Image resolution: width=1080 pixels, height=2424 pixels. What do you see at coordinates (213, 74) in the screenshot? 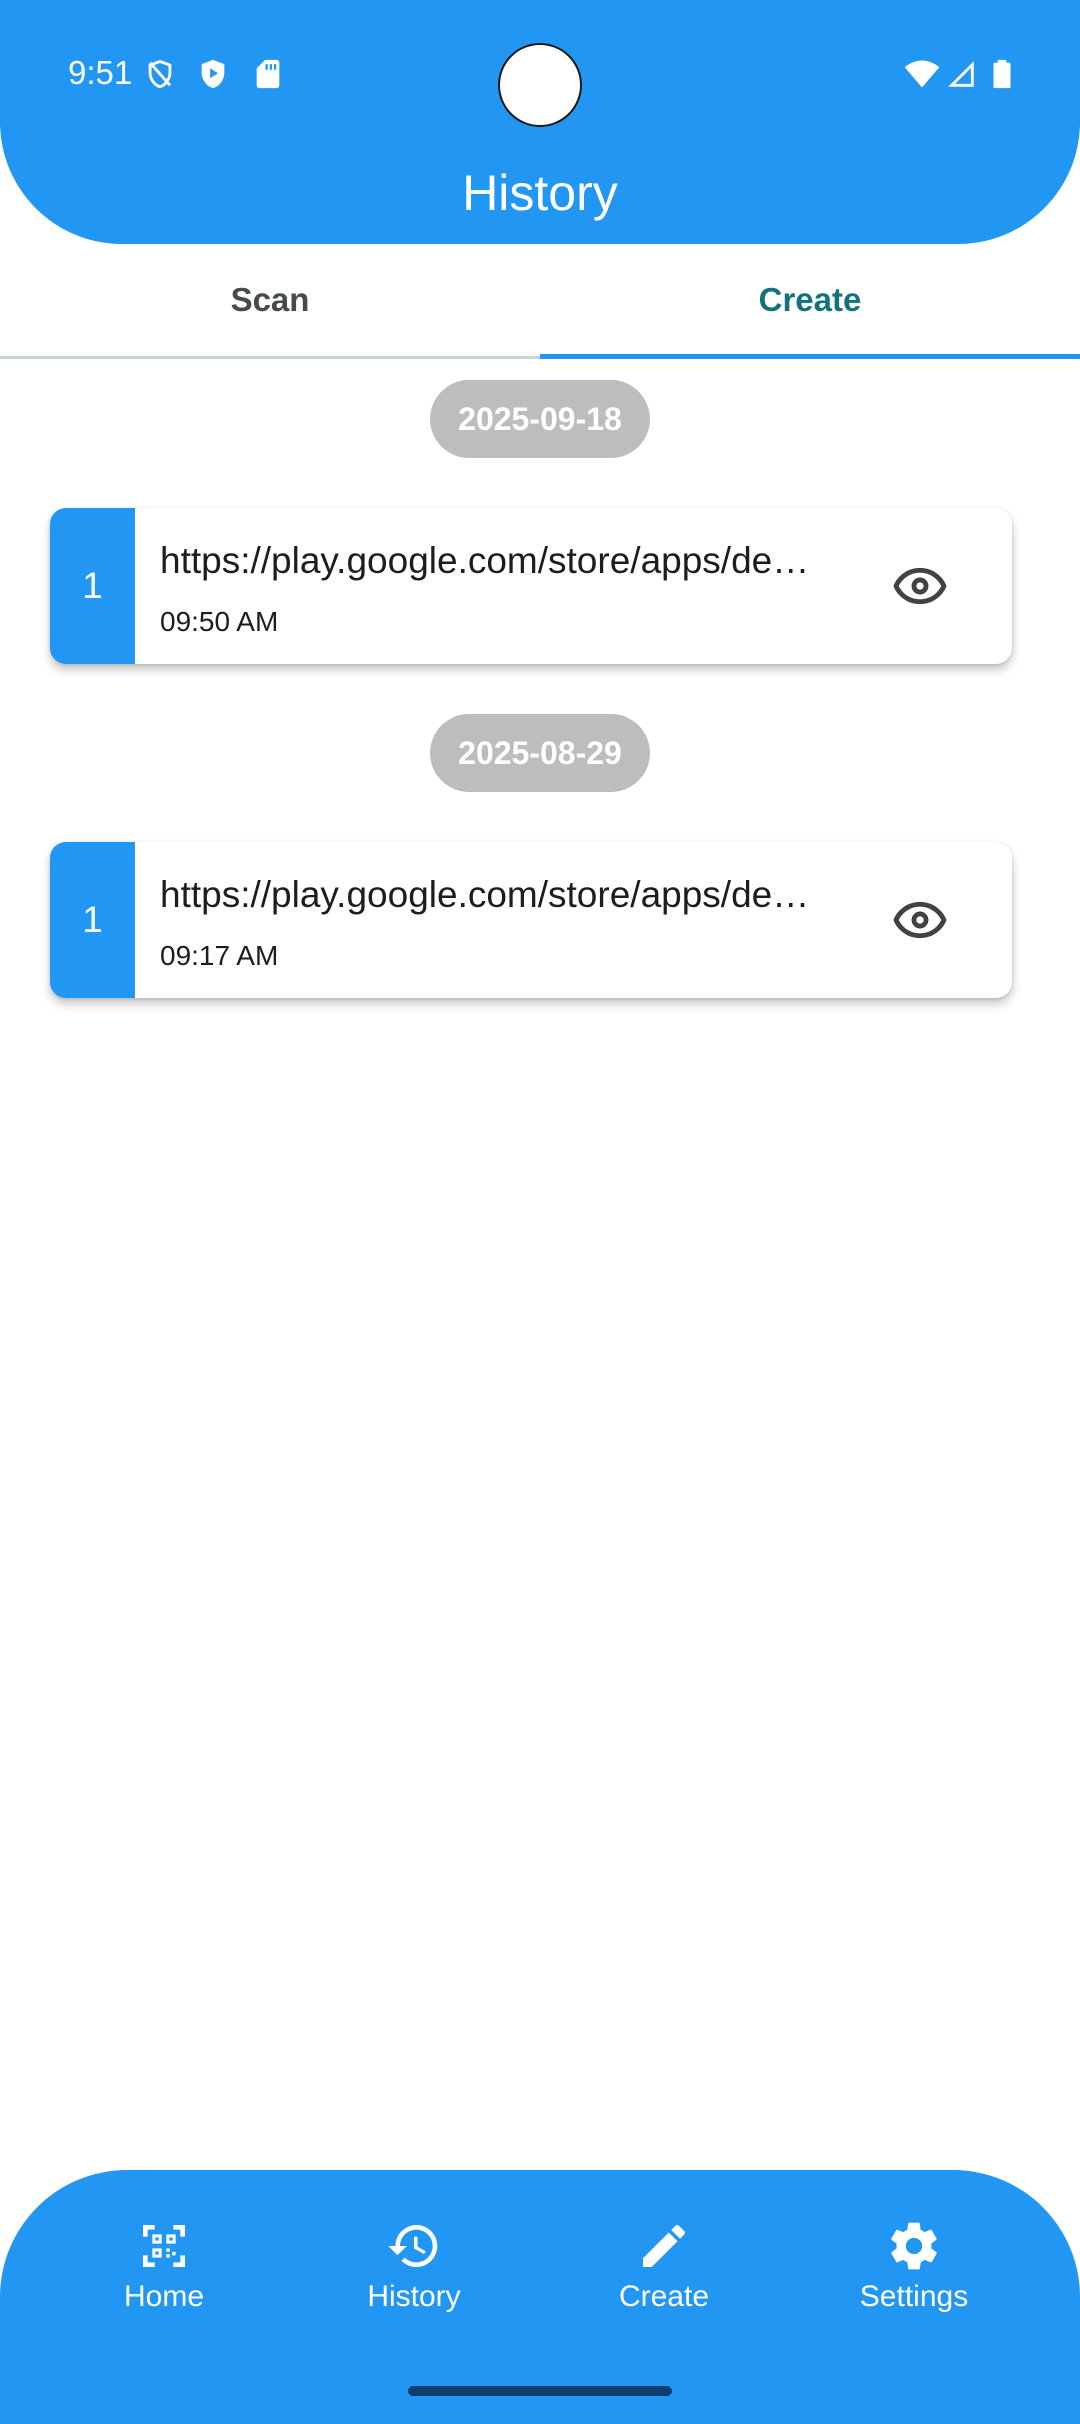
I see `shield-play-icon` at bounding box center [213, 74].